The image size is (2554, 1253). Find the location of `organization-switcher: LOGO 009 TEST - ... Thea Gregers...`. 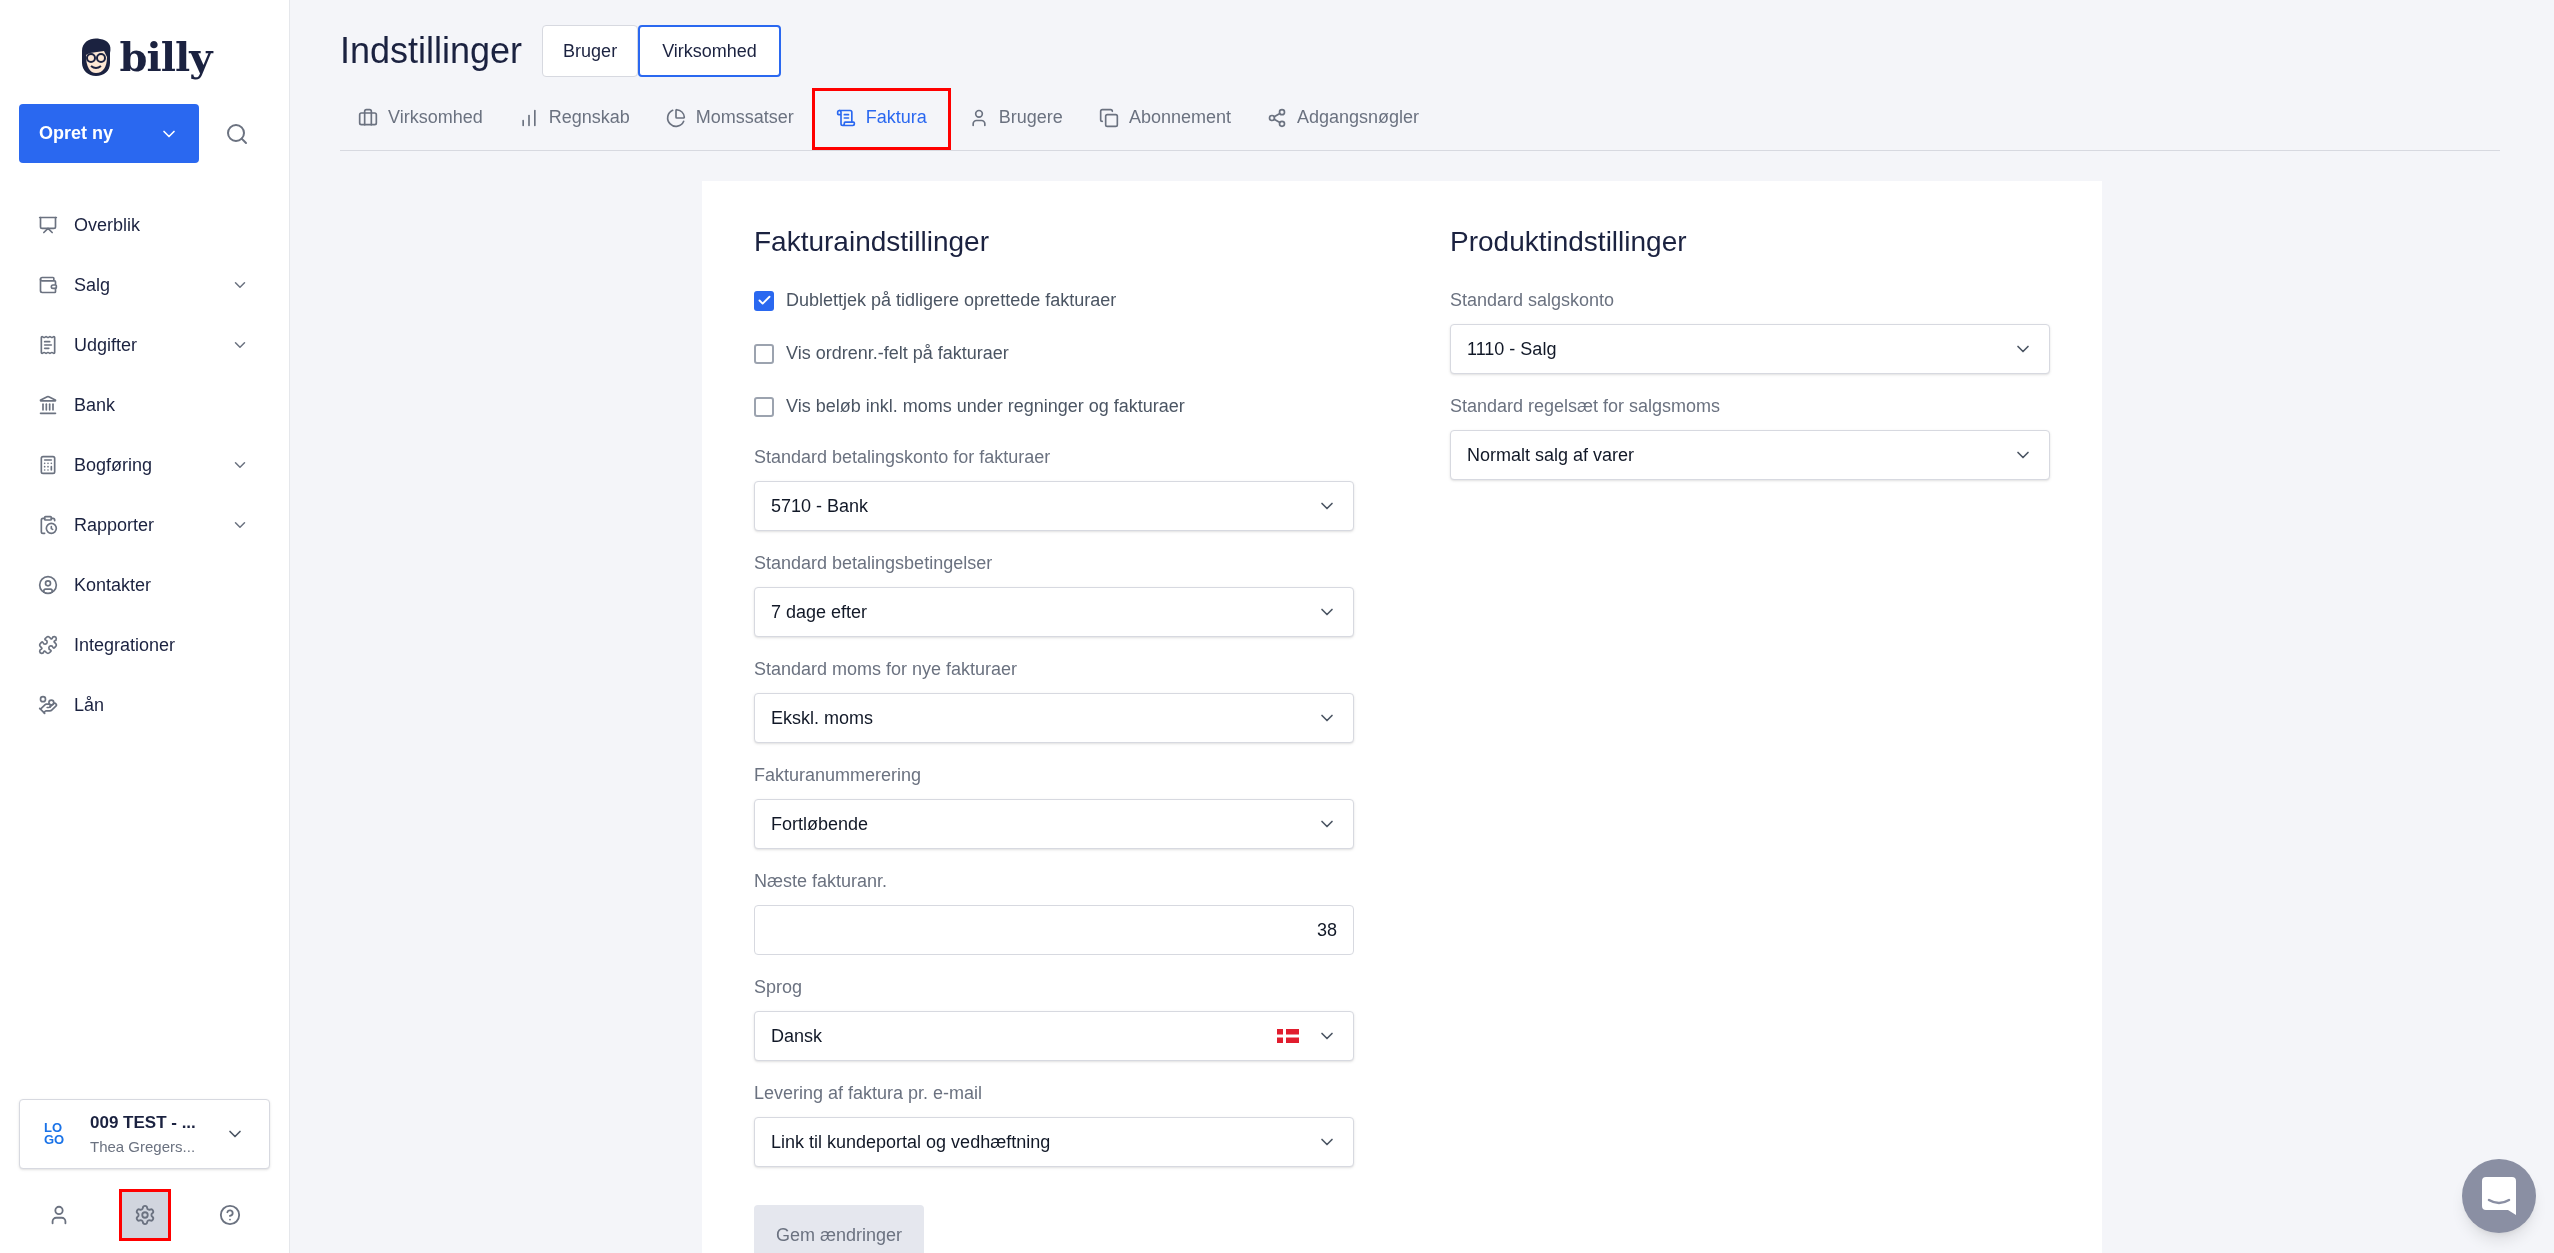

organization-switcher: LOGO 009 TEST - ... Thea Gregers... is located at coordinates (144, 1134).